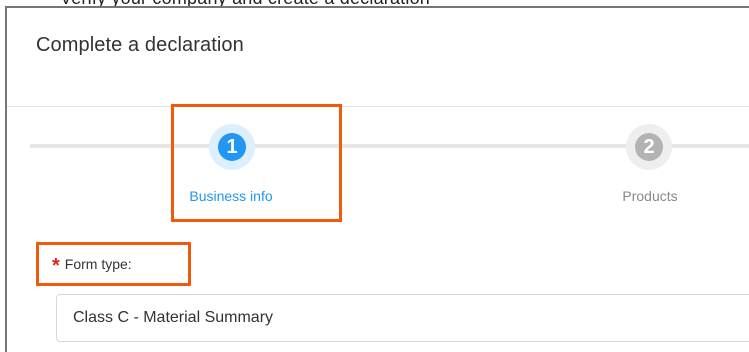 This screenshot has width=749, height=352. I want to click on highlight-box-form-type, so click(113, 264).